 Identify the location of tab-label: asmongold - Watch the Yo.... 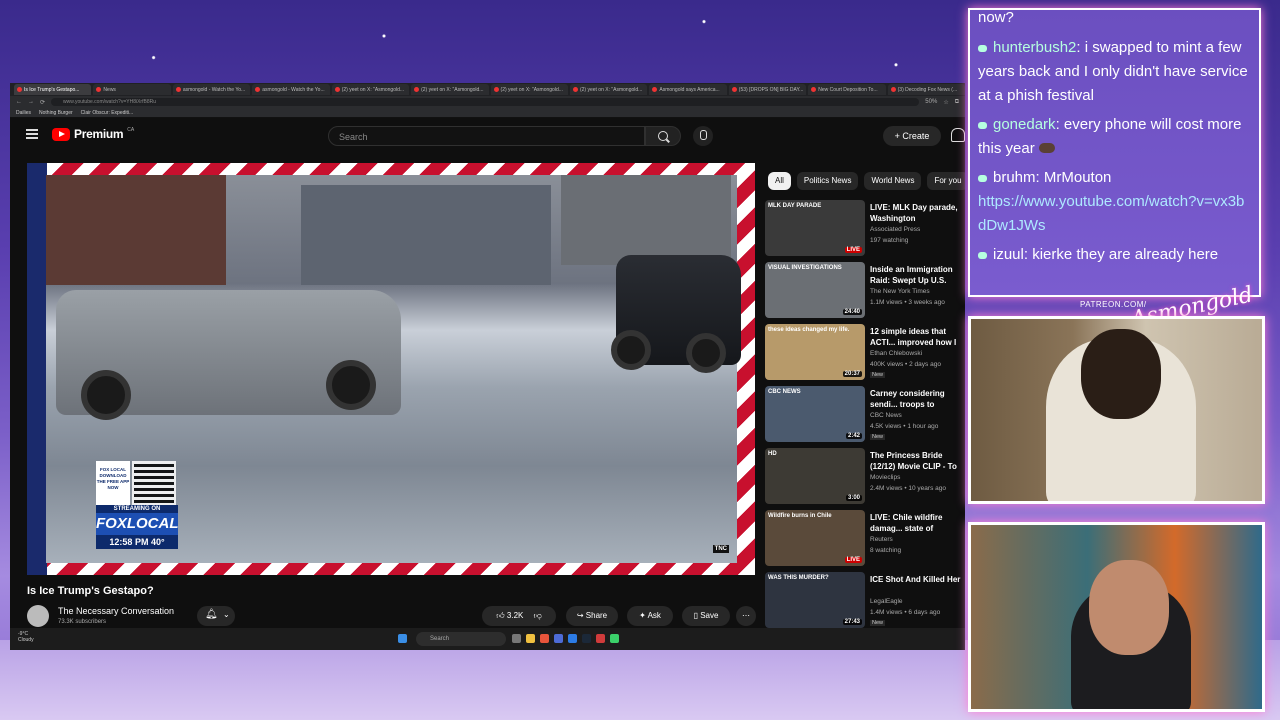
(214, 89).